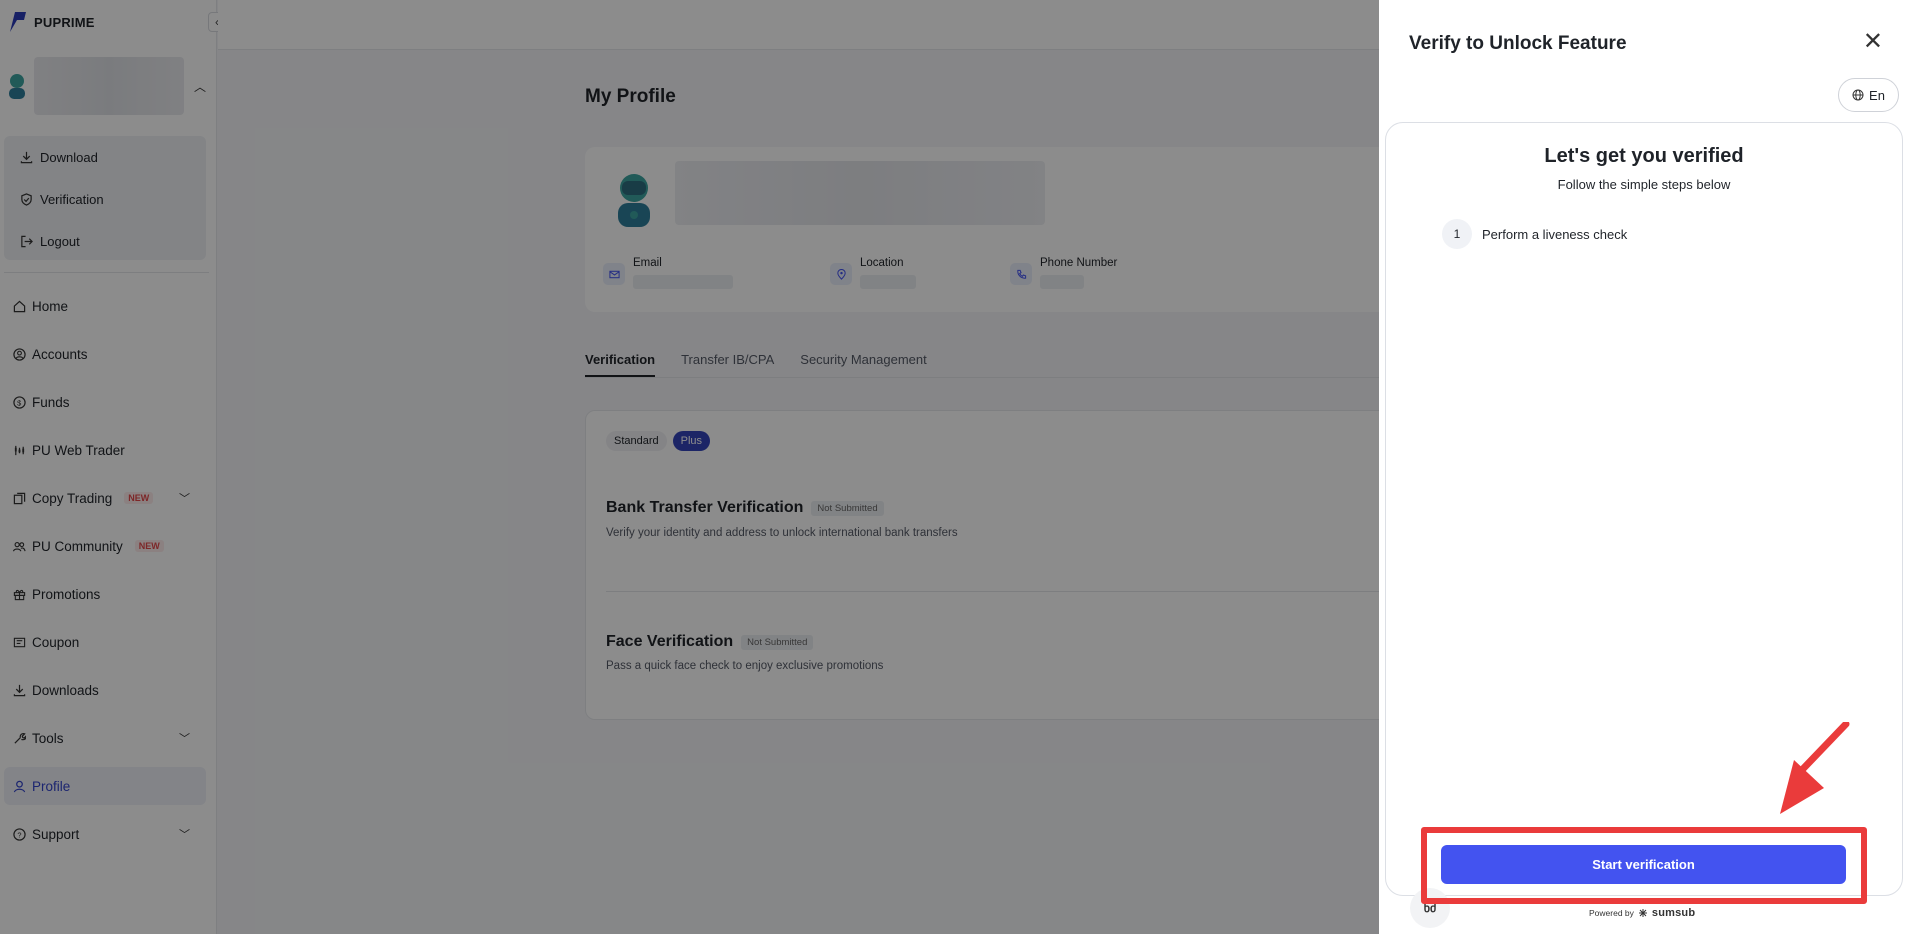 The image size is (1911, 934). I want to click on step-number: 1, so click(1457, 234).